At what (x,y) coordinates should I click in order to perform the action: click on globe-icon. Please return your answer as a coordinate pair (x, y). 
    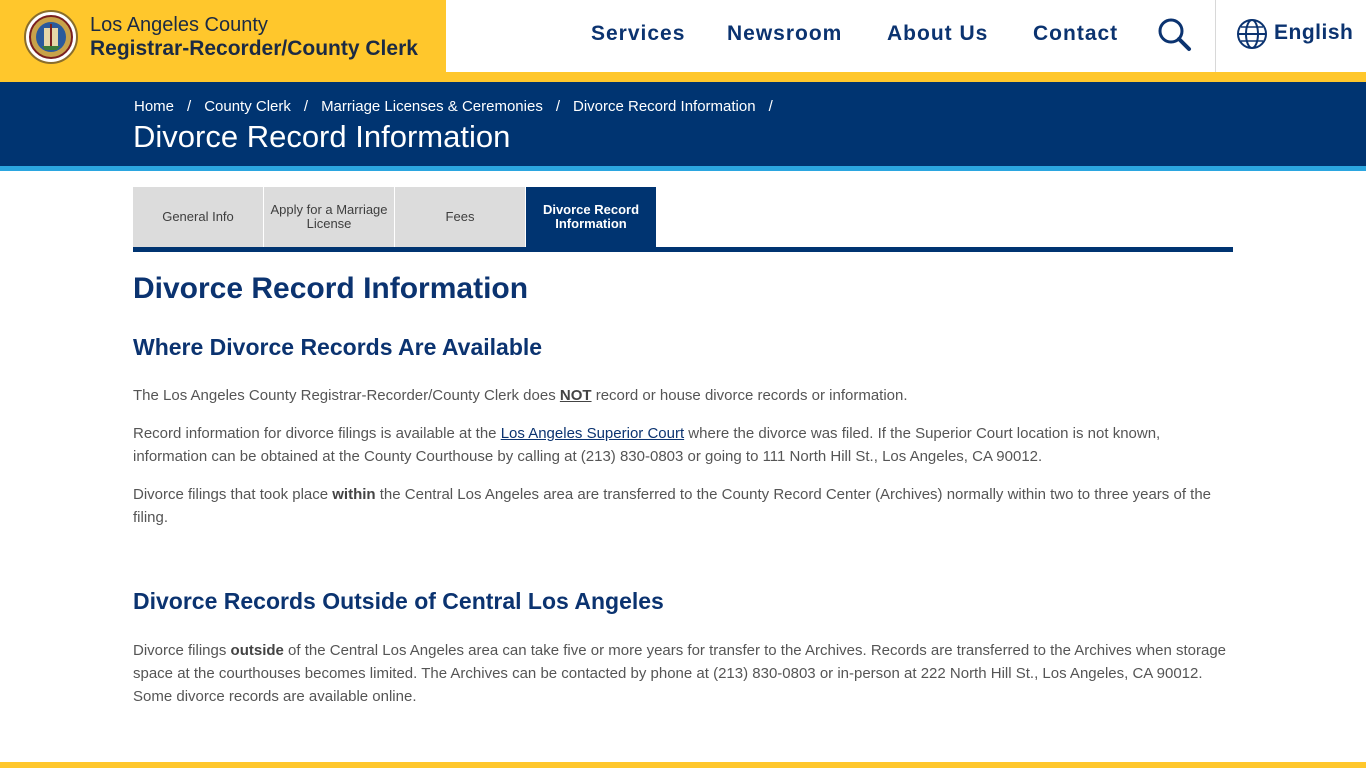
    Looking at the image, I should click on (1252, 34).